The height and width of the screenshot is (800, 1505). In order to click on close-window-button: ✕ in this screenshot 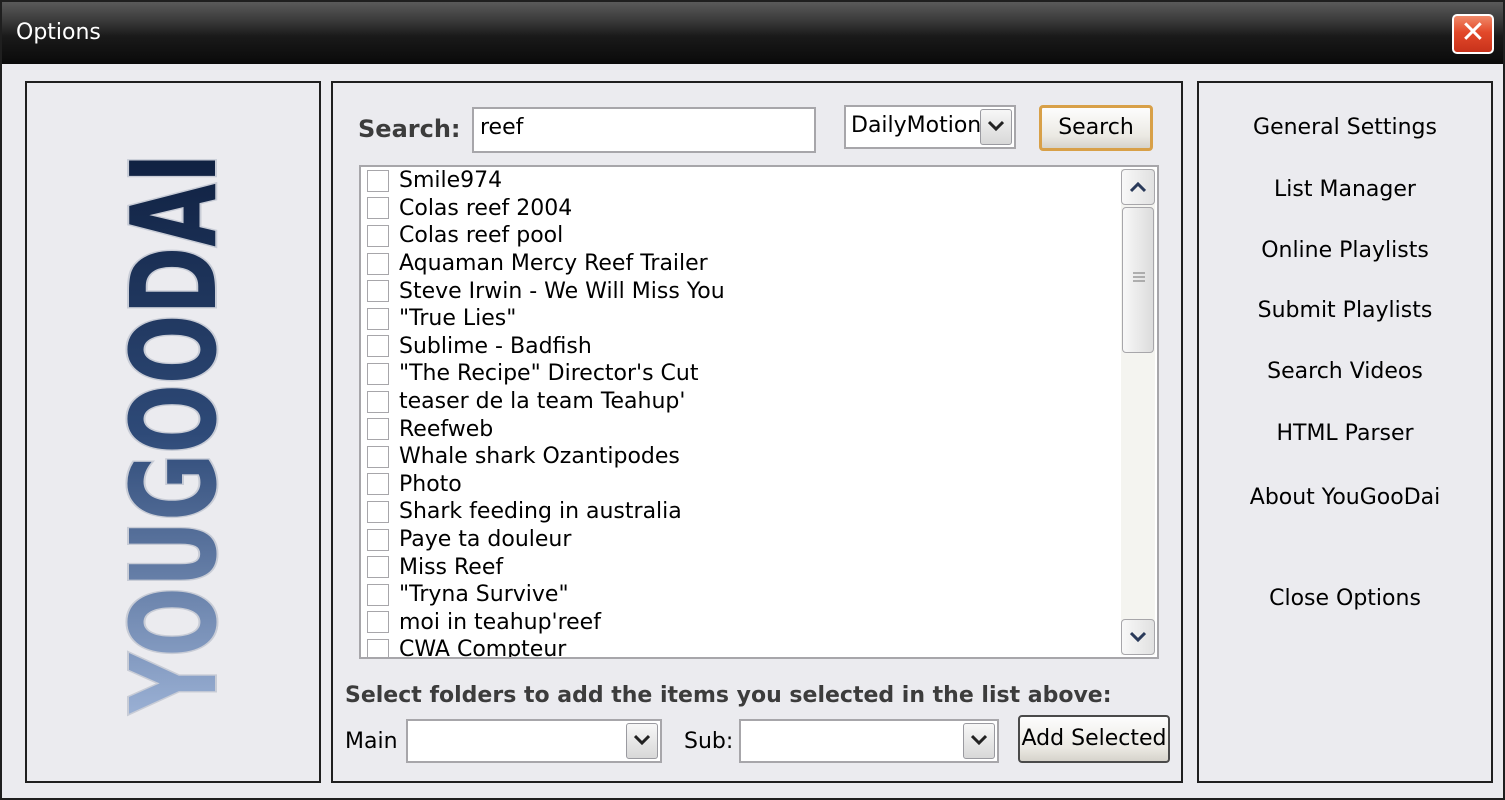, I will do `click(1473, 34)`.